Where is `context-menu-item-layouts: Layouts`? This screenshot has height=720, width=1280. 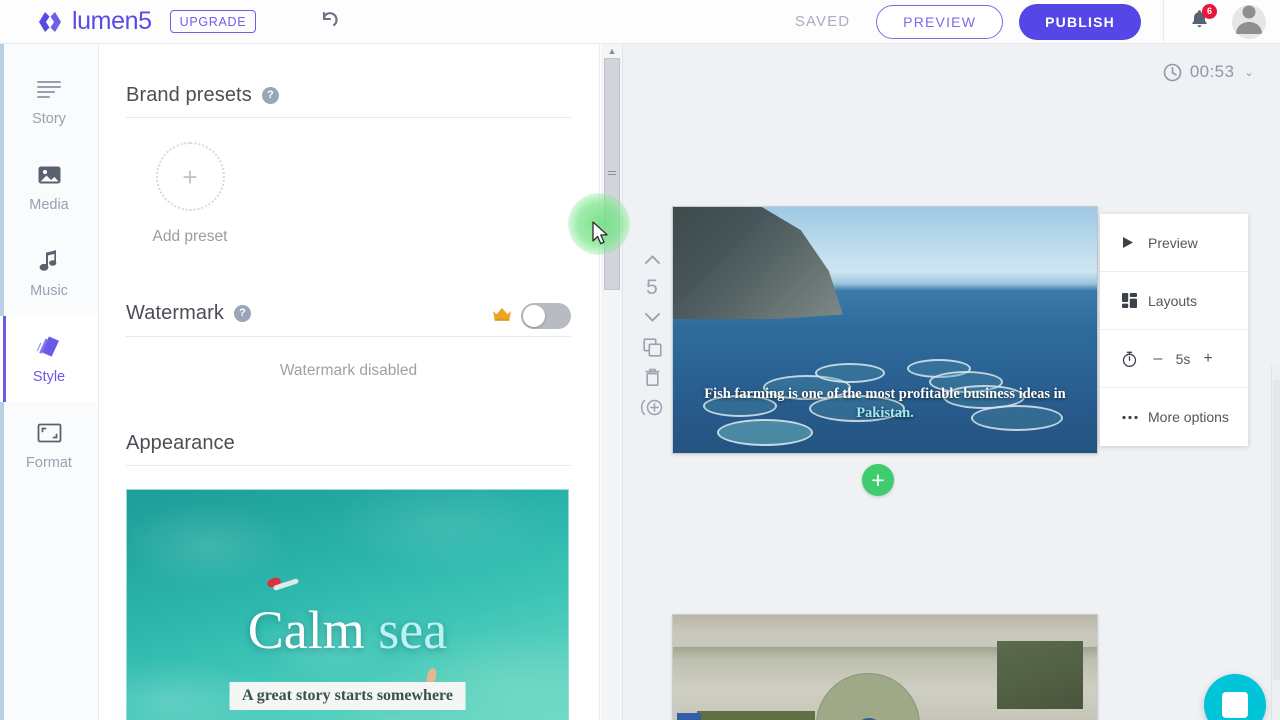
context-menu-item-layouts: Layouts is located at coordinates (1174, 301).